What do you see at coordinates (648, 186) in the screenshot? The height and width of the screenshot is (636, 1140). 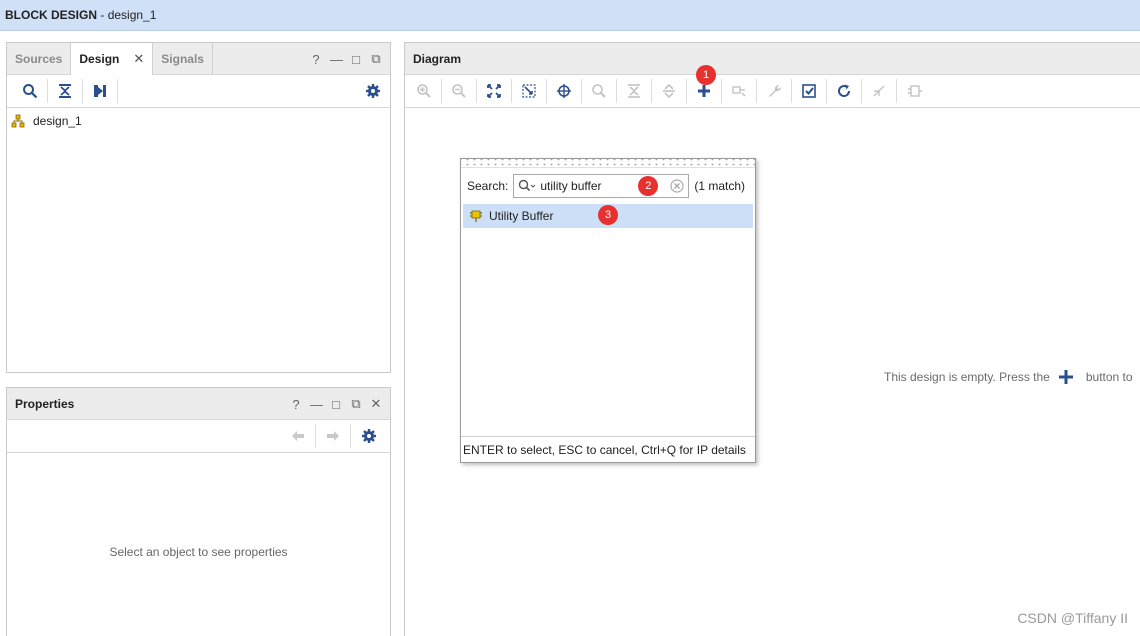 I see `step-badge-2: 2` at bounding box center [648, 186].